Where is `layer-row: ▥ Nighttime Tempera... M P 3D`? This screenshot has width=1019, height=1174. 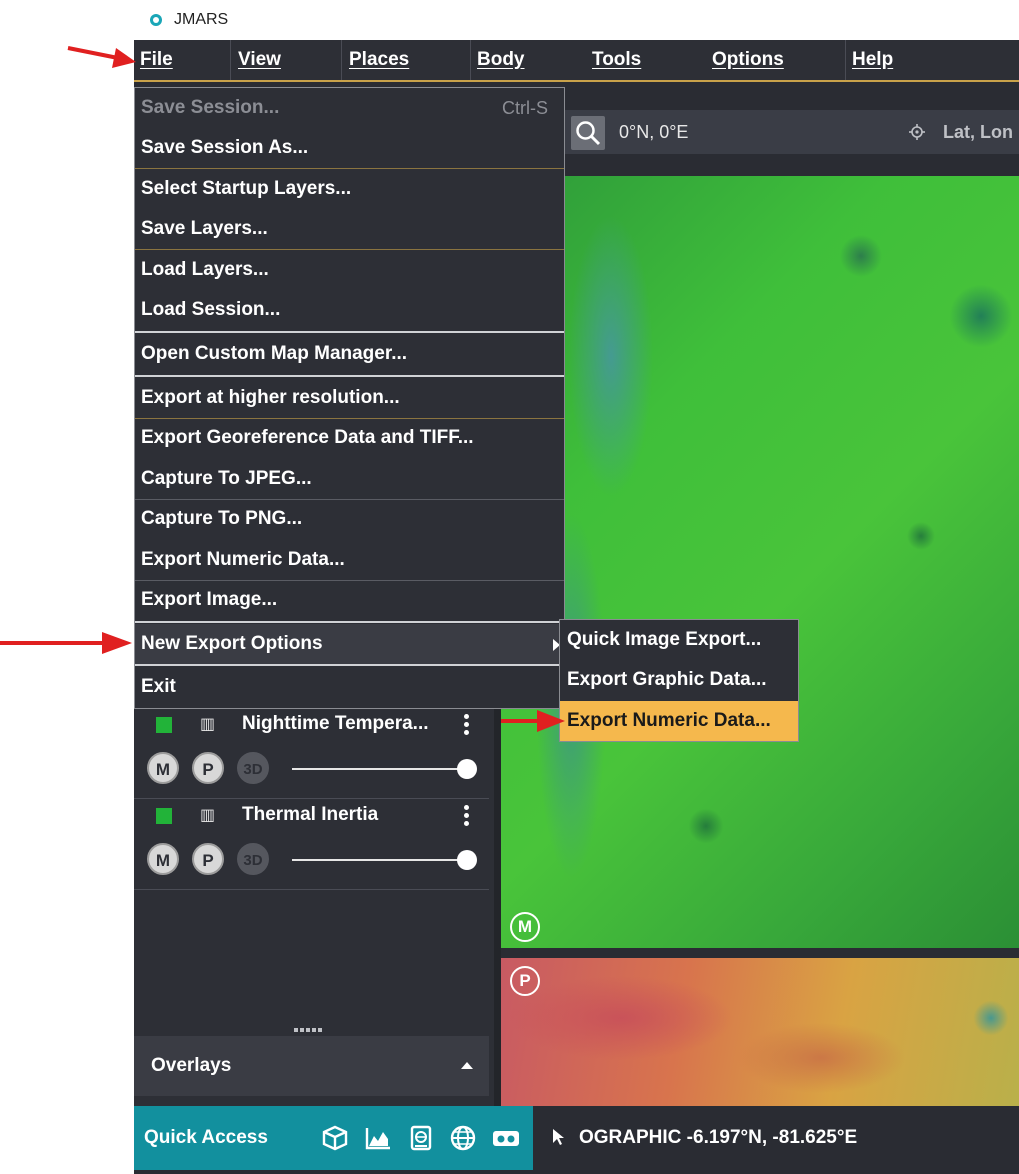 layer-row: ▥ Nighttime Tempera... M P 3D is located at coordinates (311, 753).